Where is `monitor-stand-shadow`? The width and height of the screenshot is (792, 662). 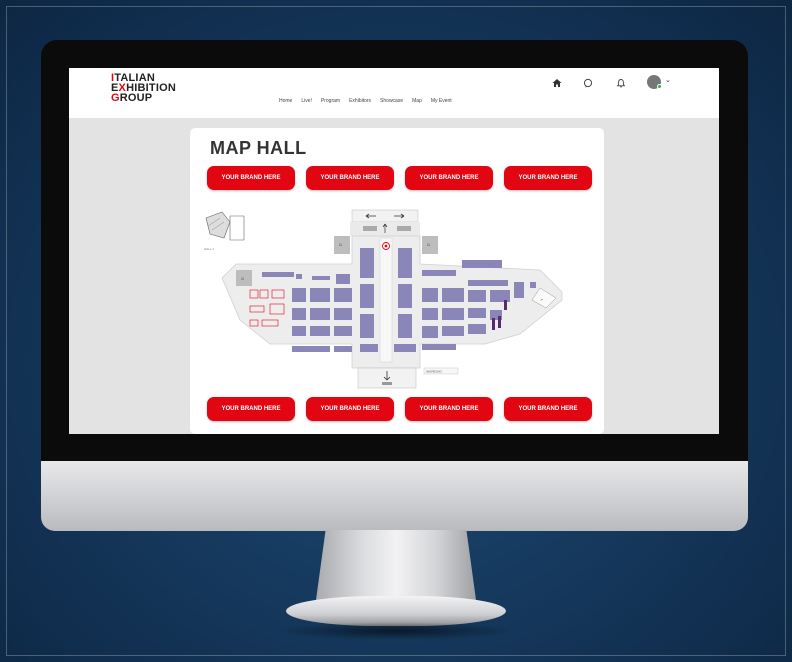 monitor-stand-shadow is located at coordinates (396, 631).